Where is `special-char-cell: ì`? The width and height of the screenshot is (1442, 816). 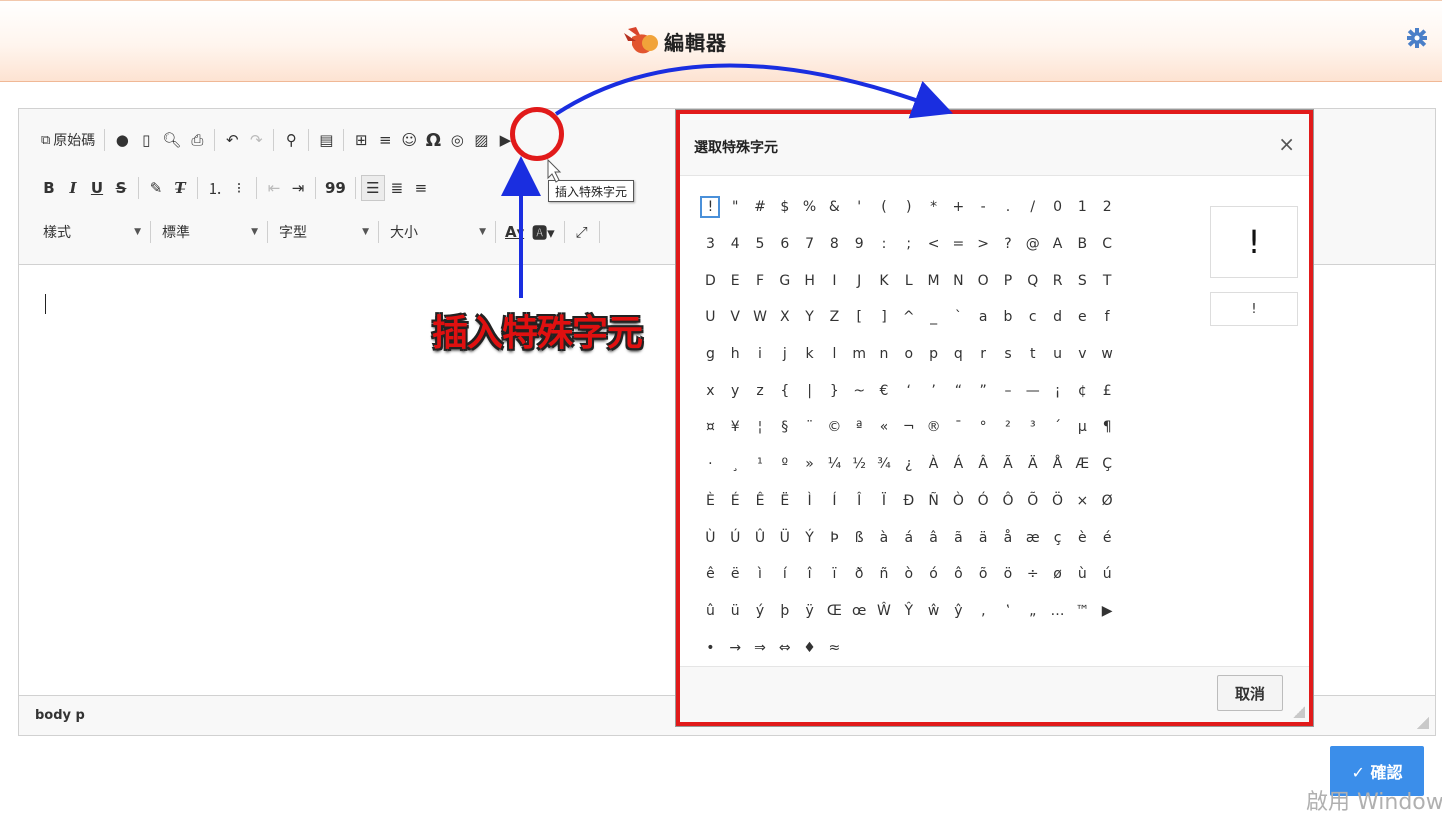
special-char-cell: ì is located at coordinates (760, 574).